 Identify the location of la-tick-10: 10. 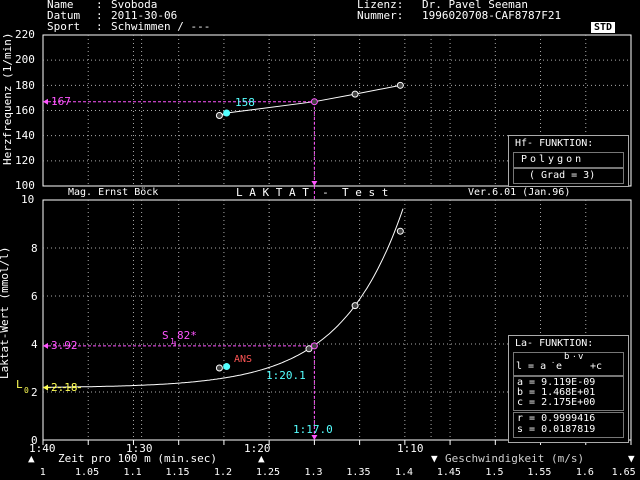
(28, 199).